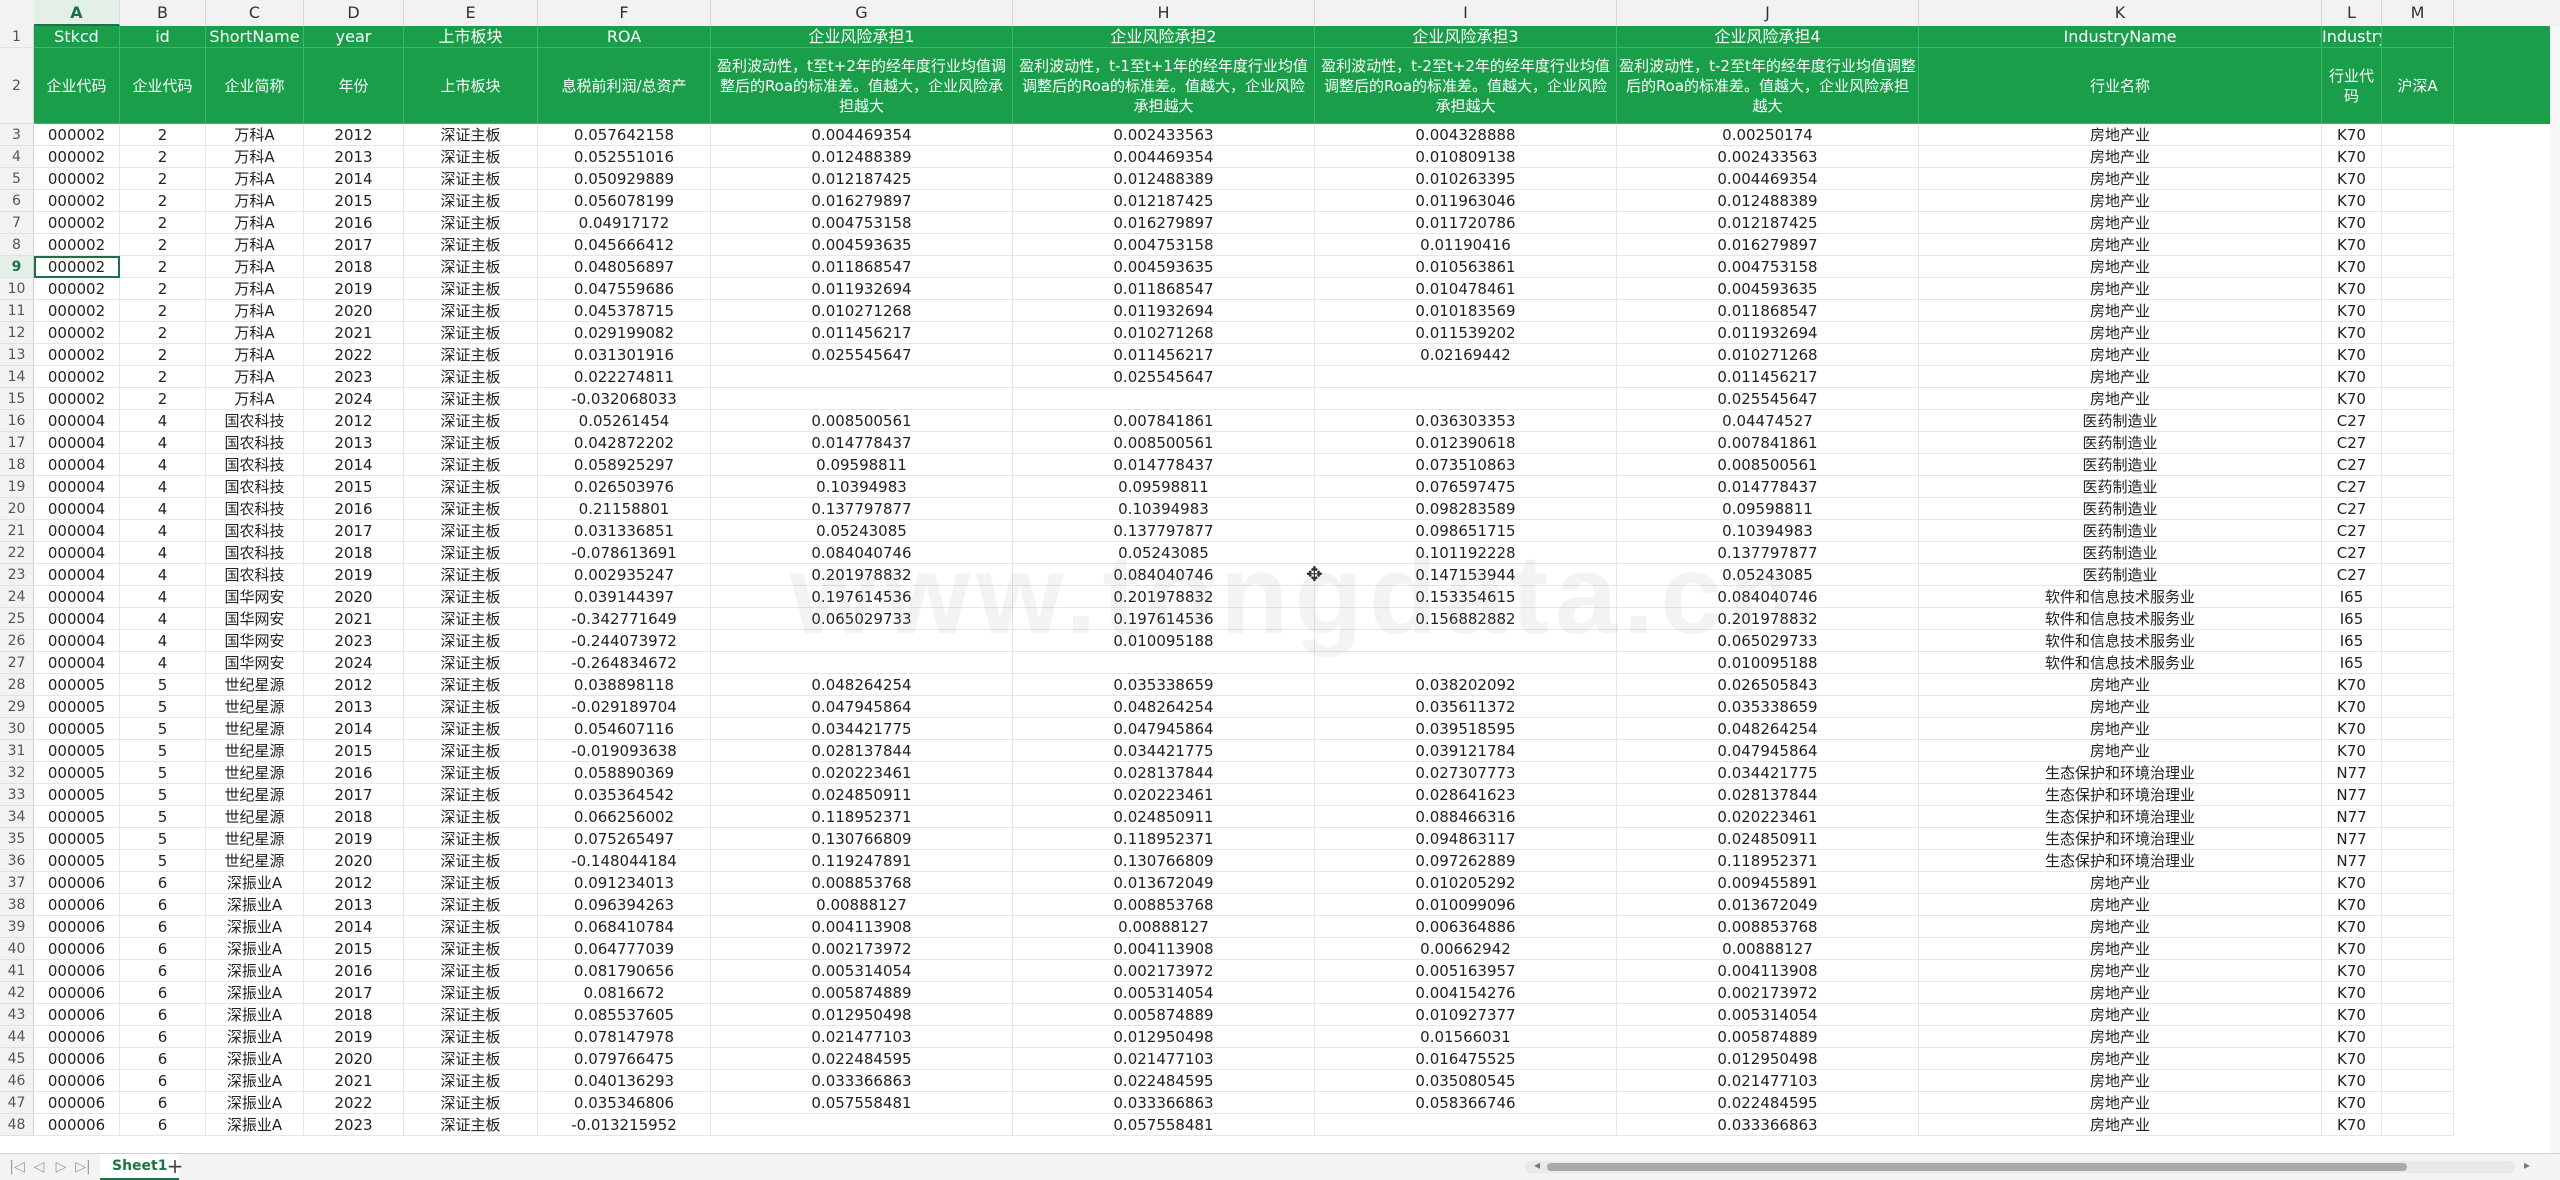 This screenshot has width=2560, height=1180. Describe the element at coordinates (354, 86) in the screenshot. I see `header-field-description: 年份` at that location.